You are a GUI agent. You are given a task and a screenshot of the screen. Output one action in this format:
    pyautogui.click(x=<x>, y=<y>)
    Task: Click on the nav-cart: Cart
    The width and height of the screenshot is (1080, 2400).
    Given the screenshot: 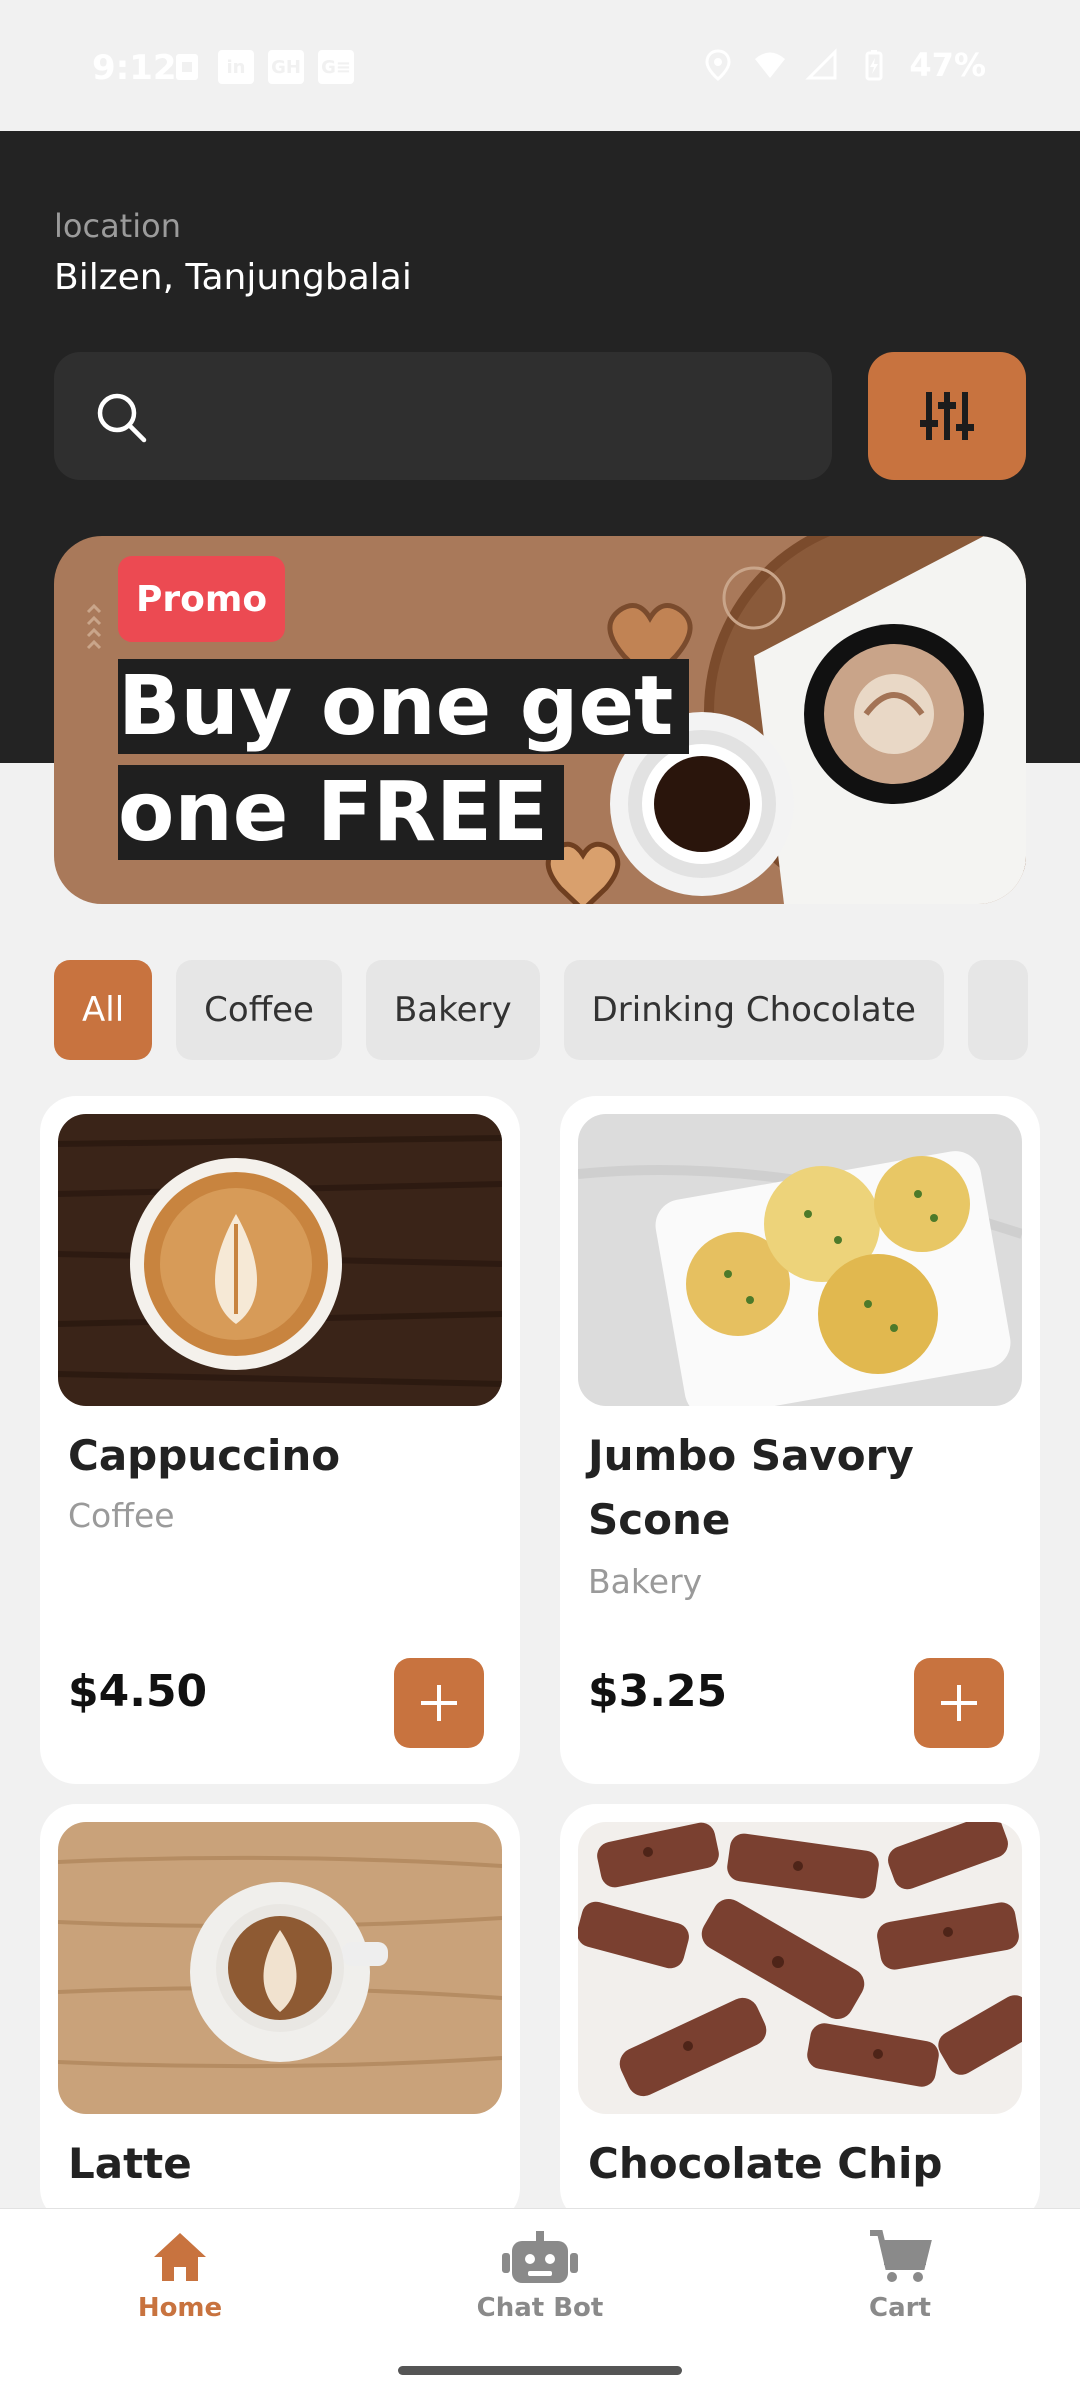 What is the action you would take?
    pyautogui.click(x=900, y=2289)
    